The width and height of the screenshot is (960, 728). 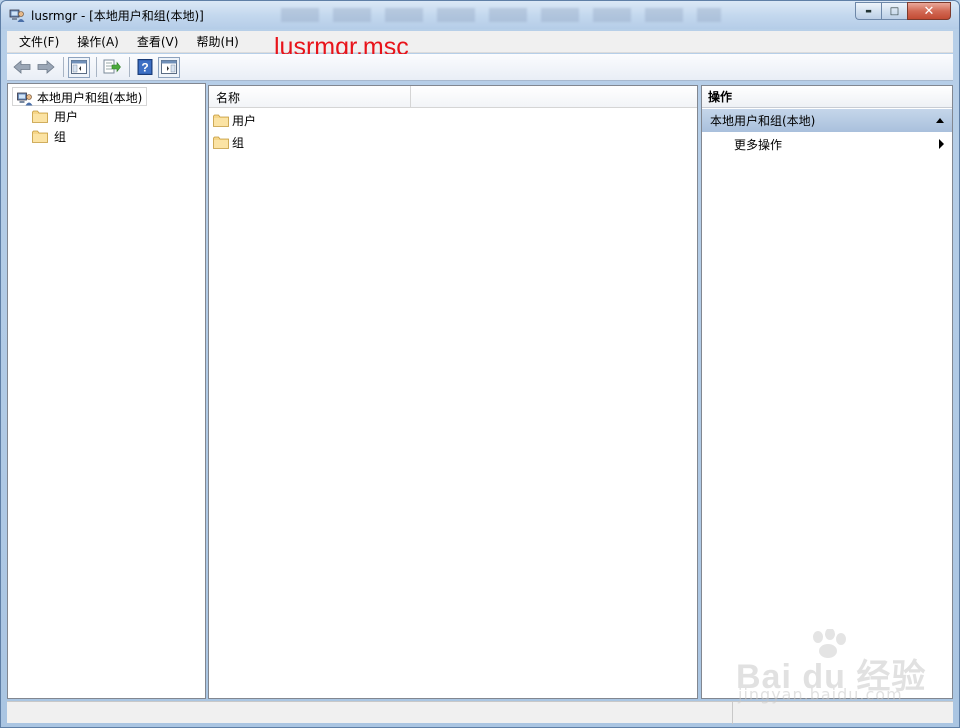 I want to click on minimize-button: ▬, so click(x=868, y=11).